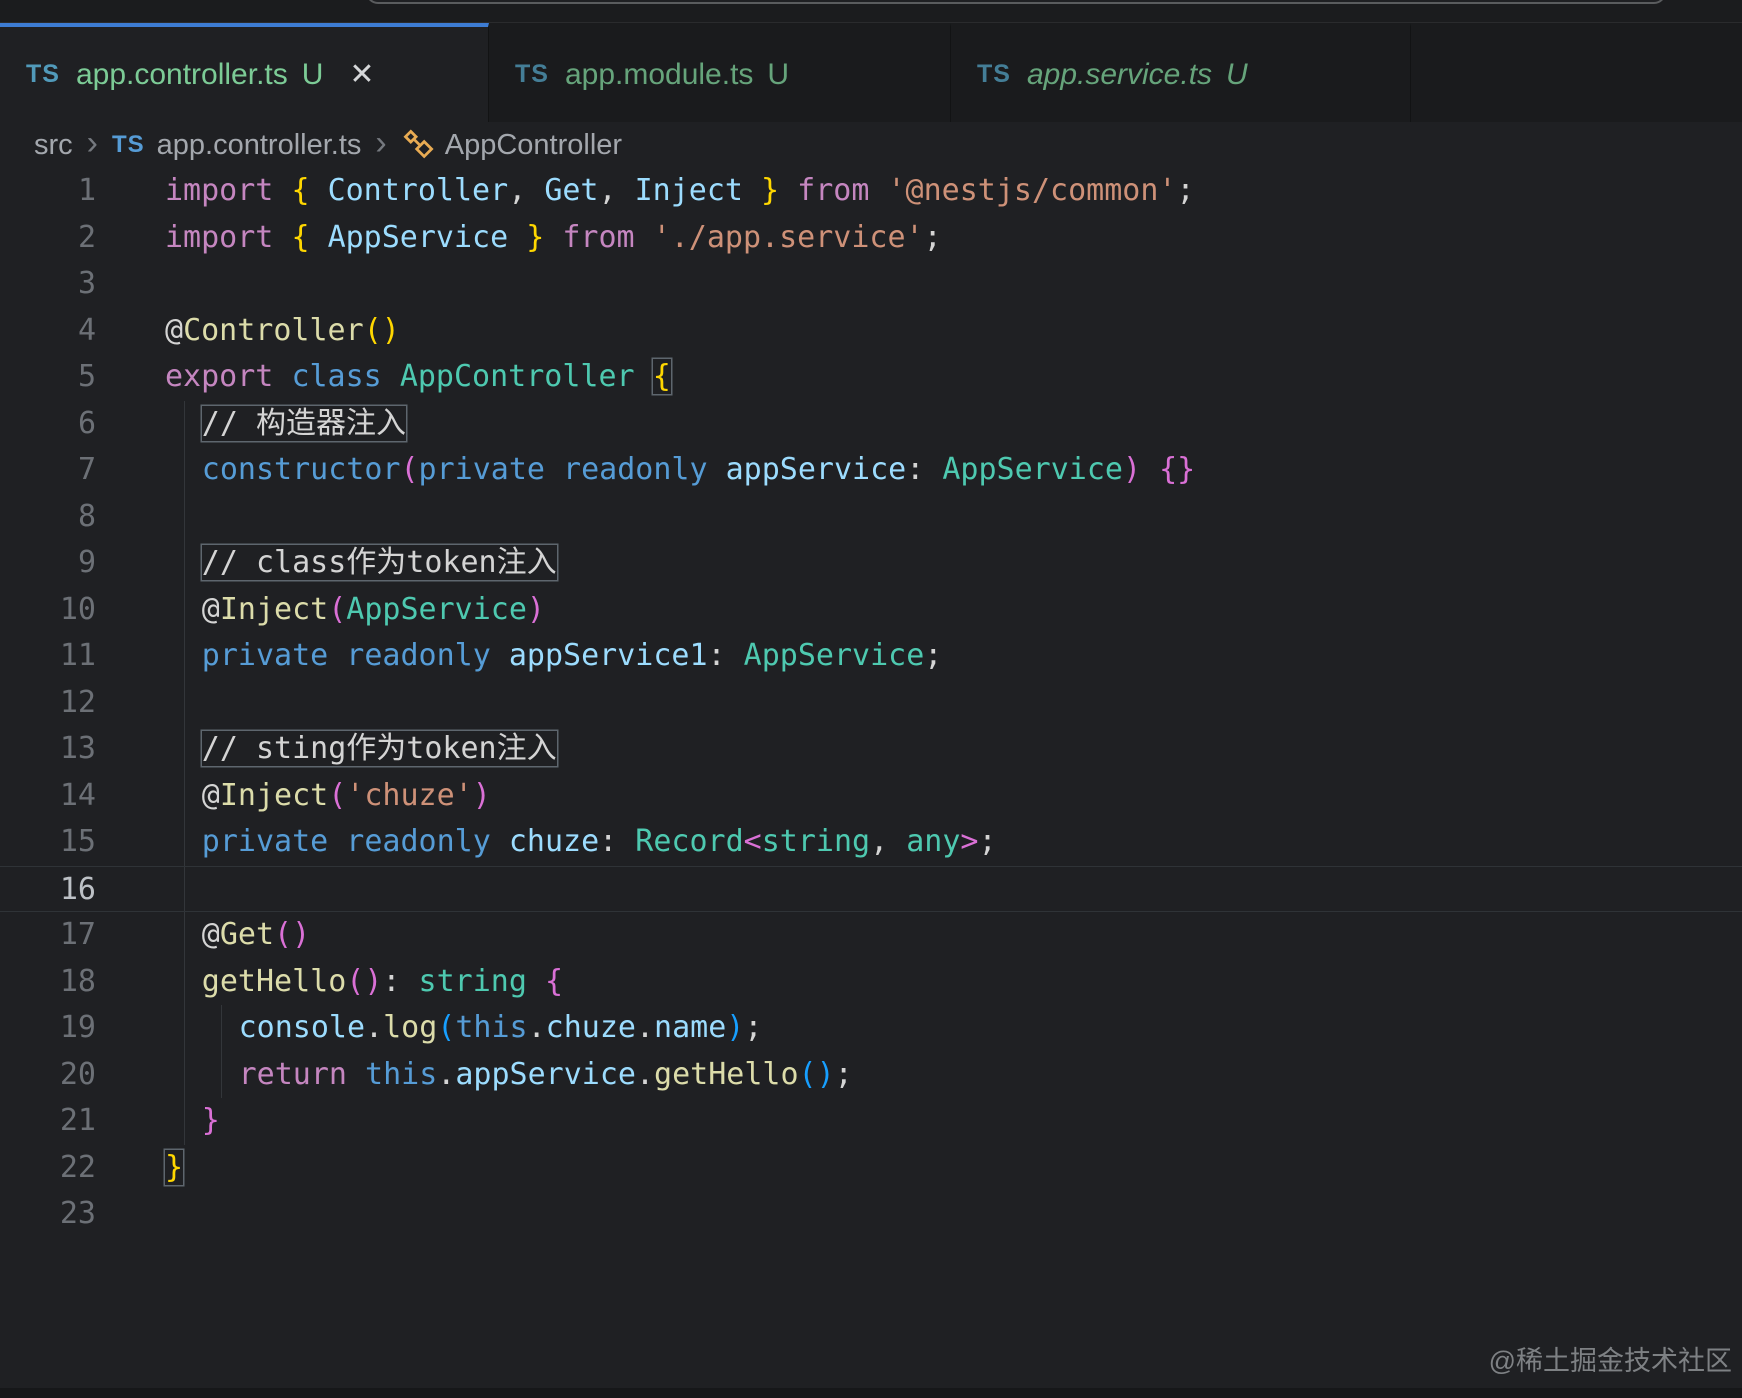 The width and height of the screenshot is (1742, 1398). I want to click on token: // 构造器注入, so click(303, 423).